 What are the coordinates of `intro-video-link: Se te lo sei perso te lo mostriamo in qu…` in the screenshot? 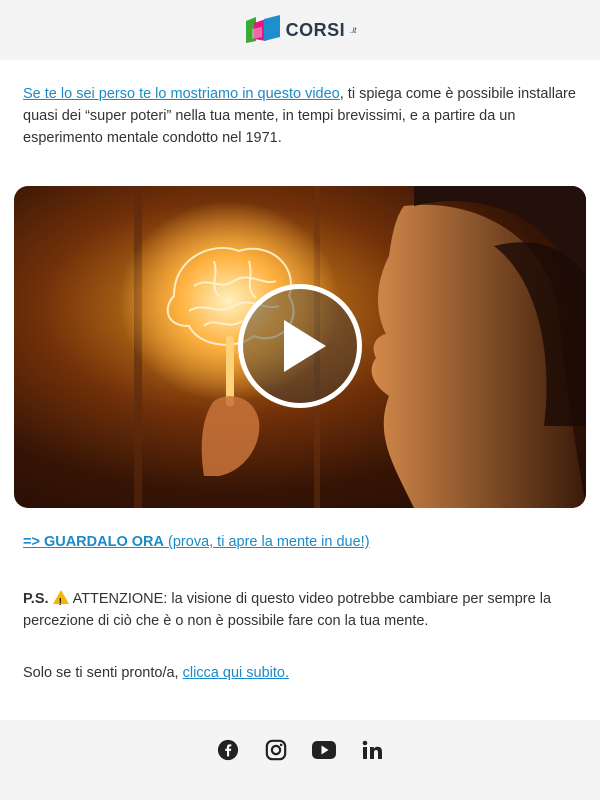 It's located at (181, 94).